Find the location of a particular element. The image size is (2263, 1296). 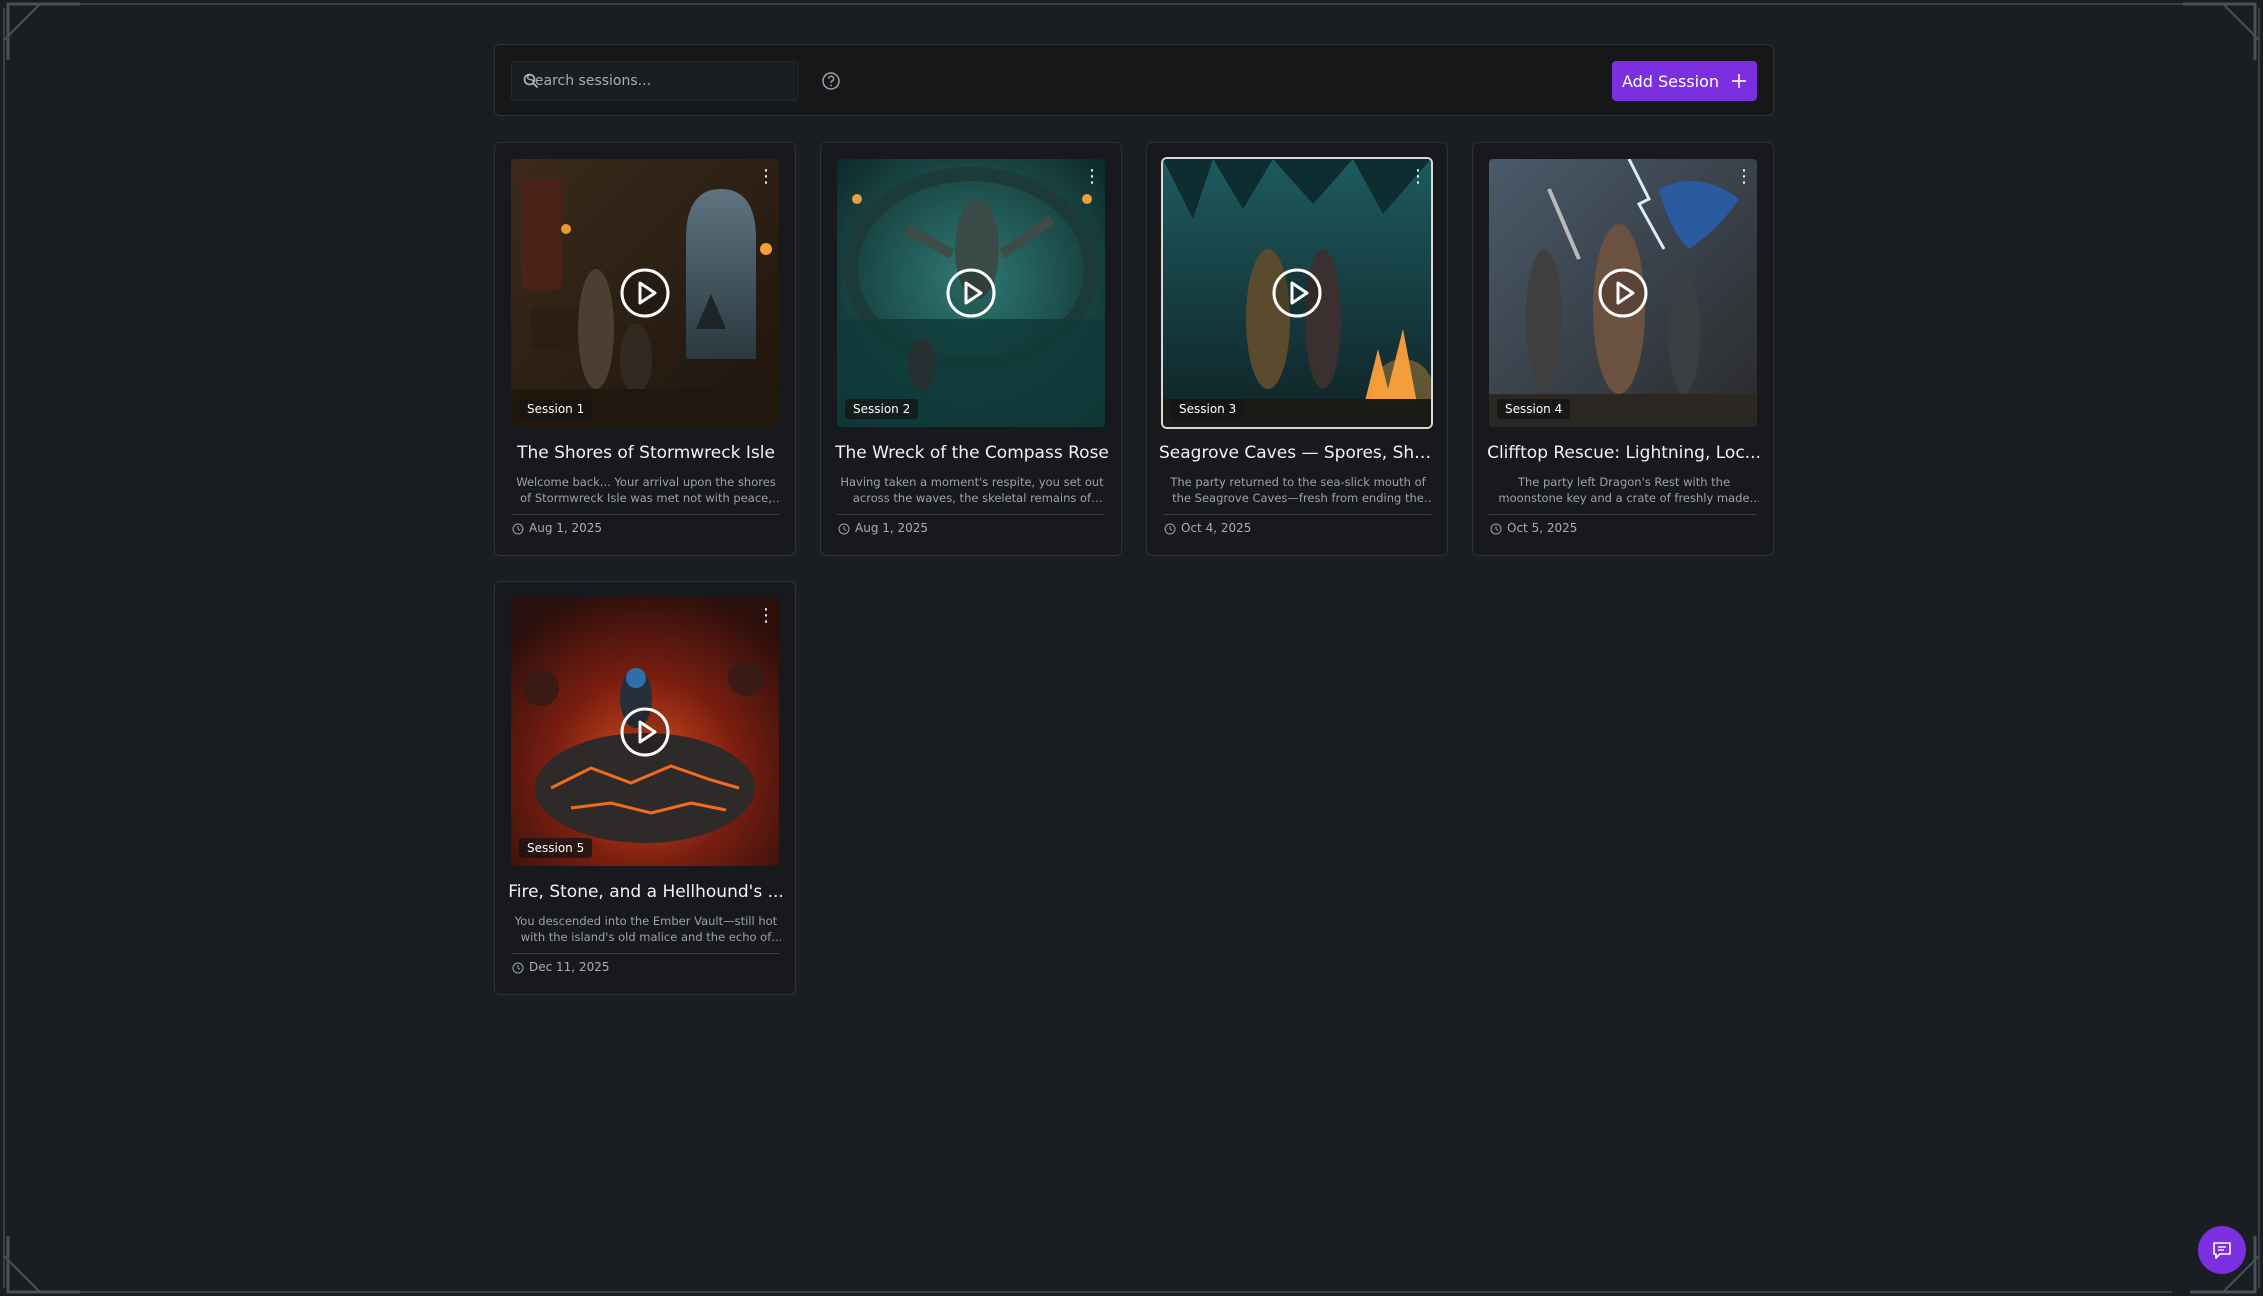

session-title: The Shores of Stormwreck Isle is located at coordinates (646, 453).